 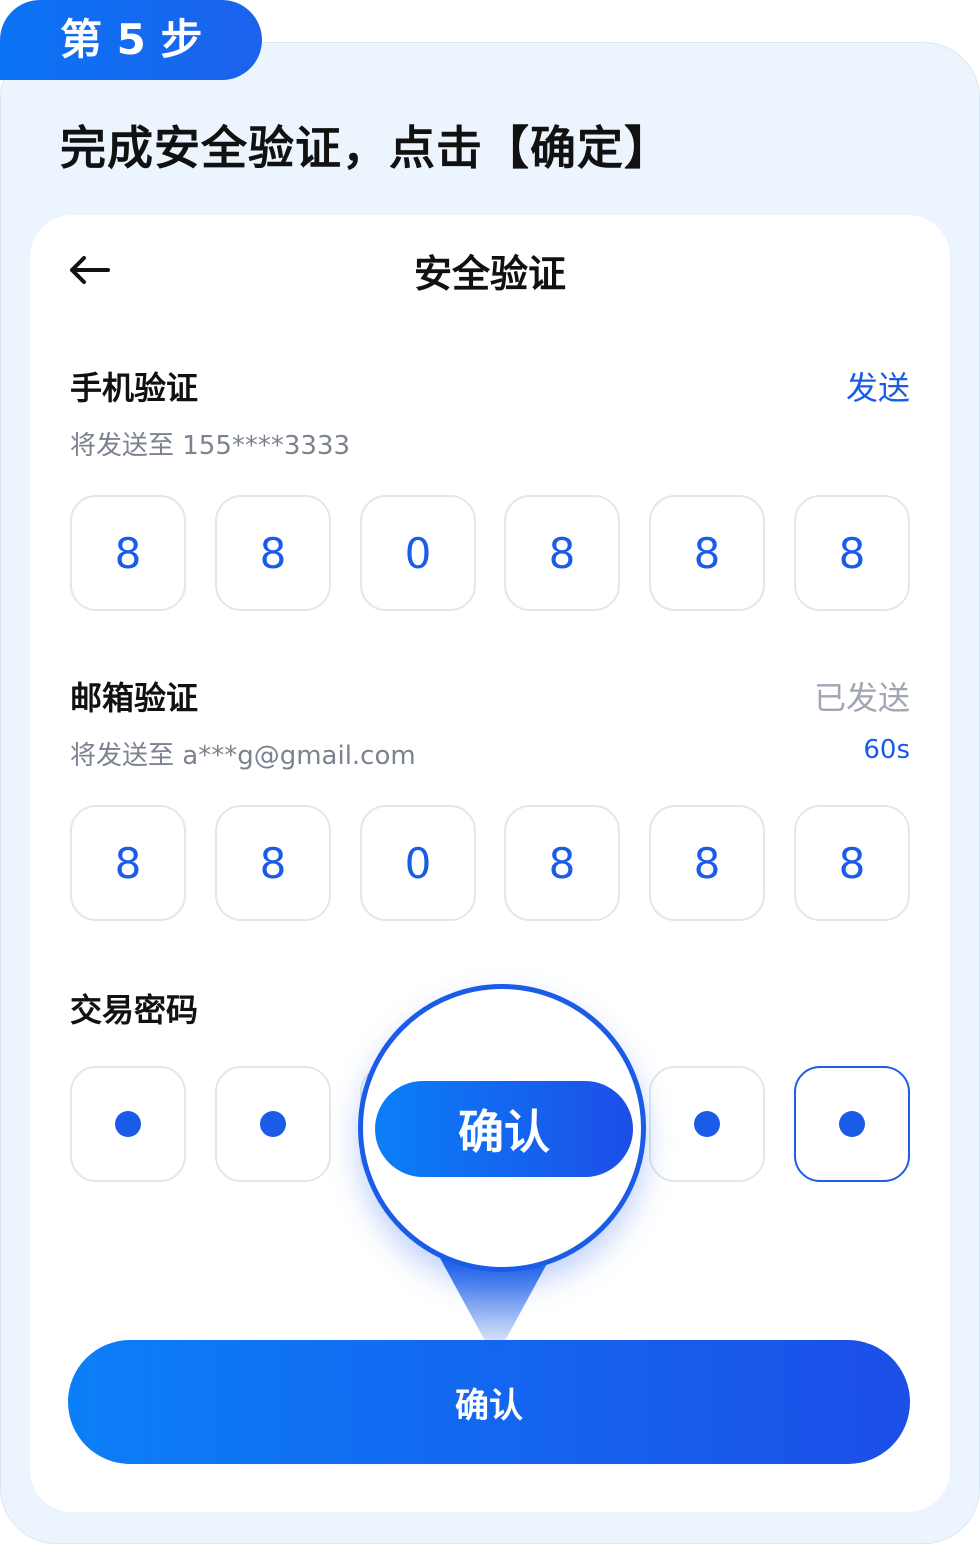 What do you see at coordinates (878, 386) in the screenshot?
I see `phone-send-button: 发送` at bounding box center [878, 386].